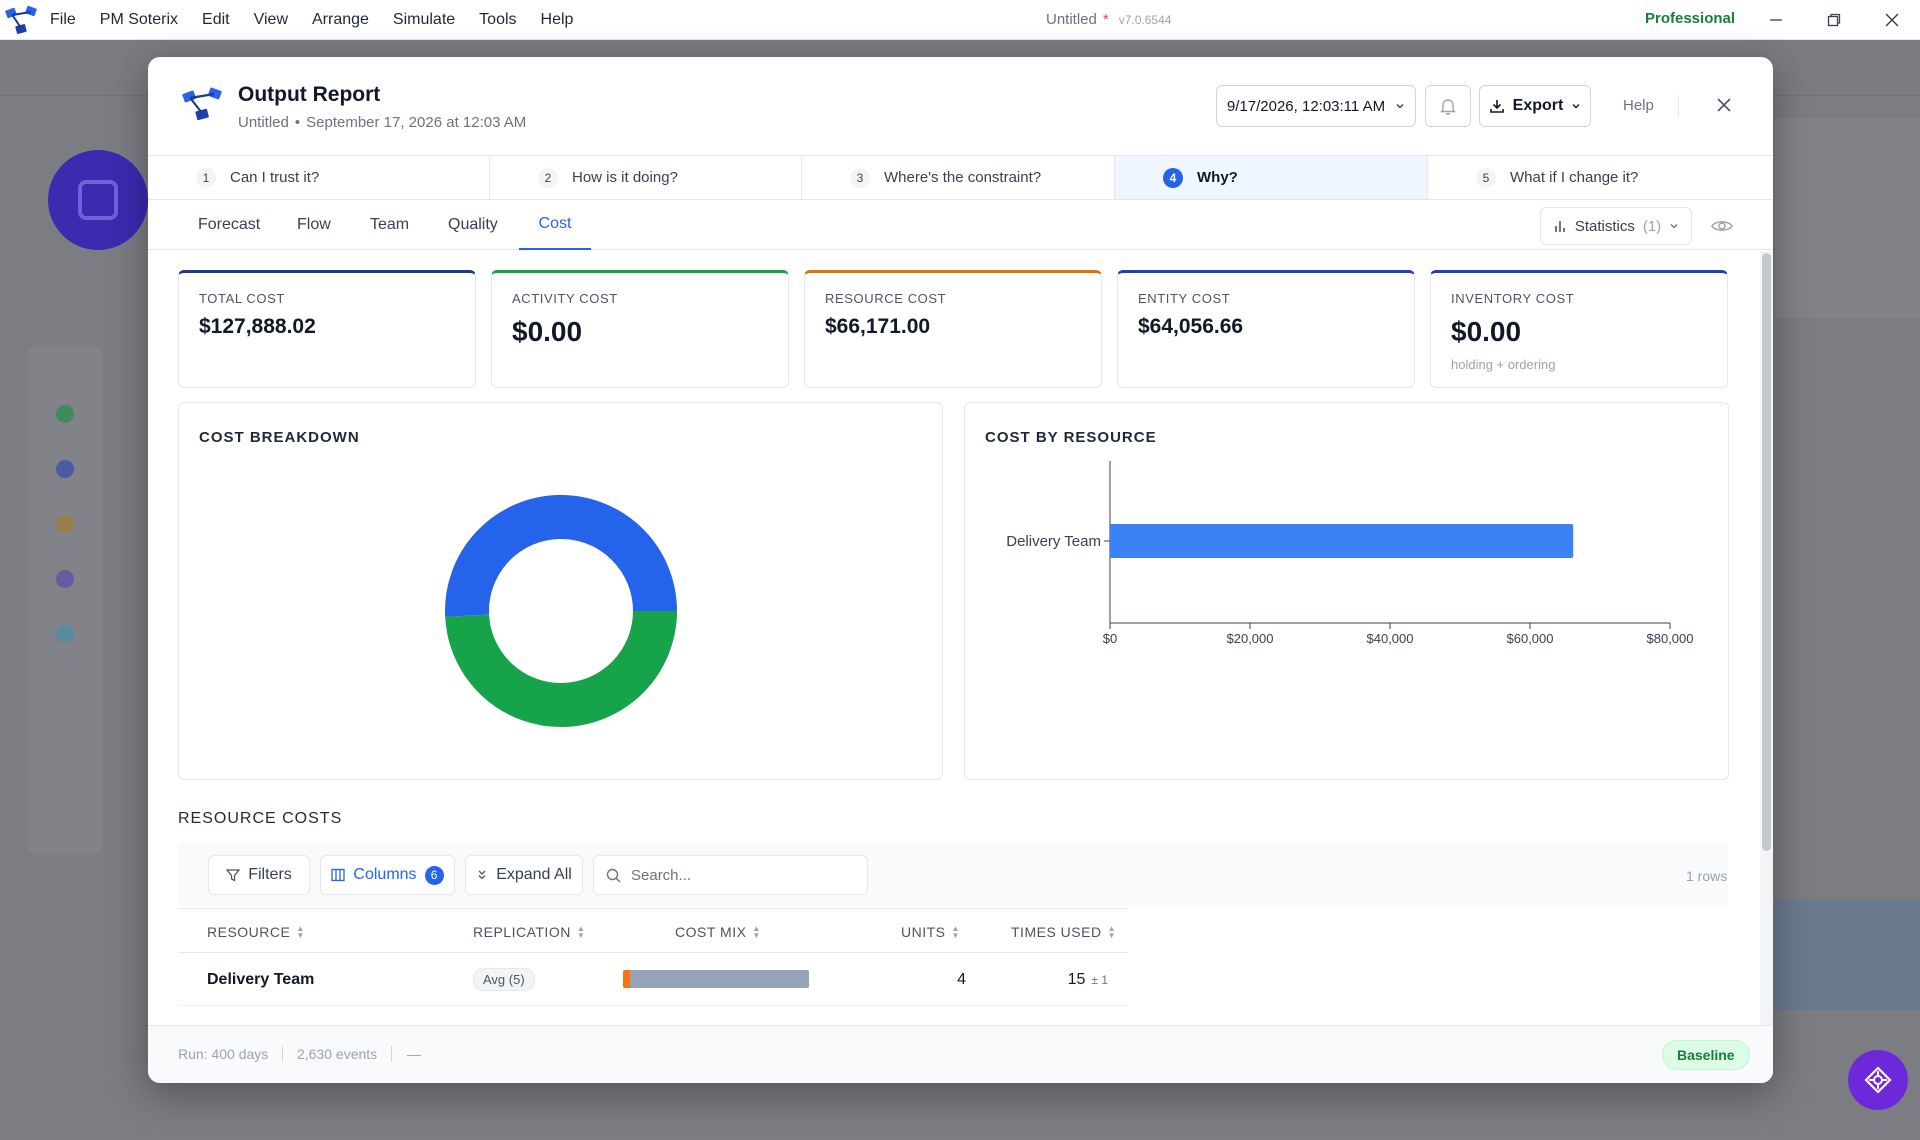 The height and width of the screenshot is (1140, 1920). Describe the element at coordinates (1342, 541) in the screenshot. I see `bar-delivery-team` at that location.